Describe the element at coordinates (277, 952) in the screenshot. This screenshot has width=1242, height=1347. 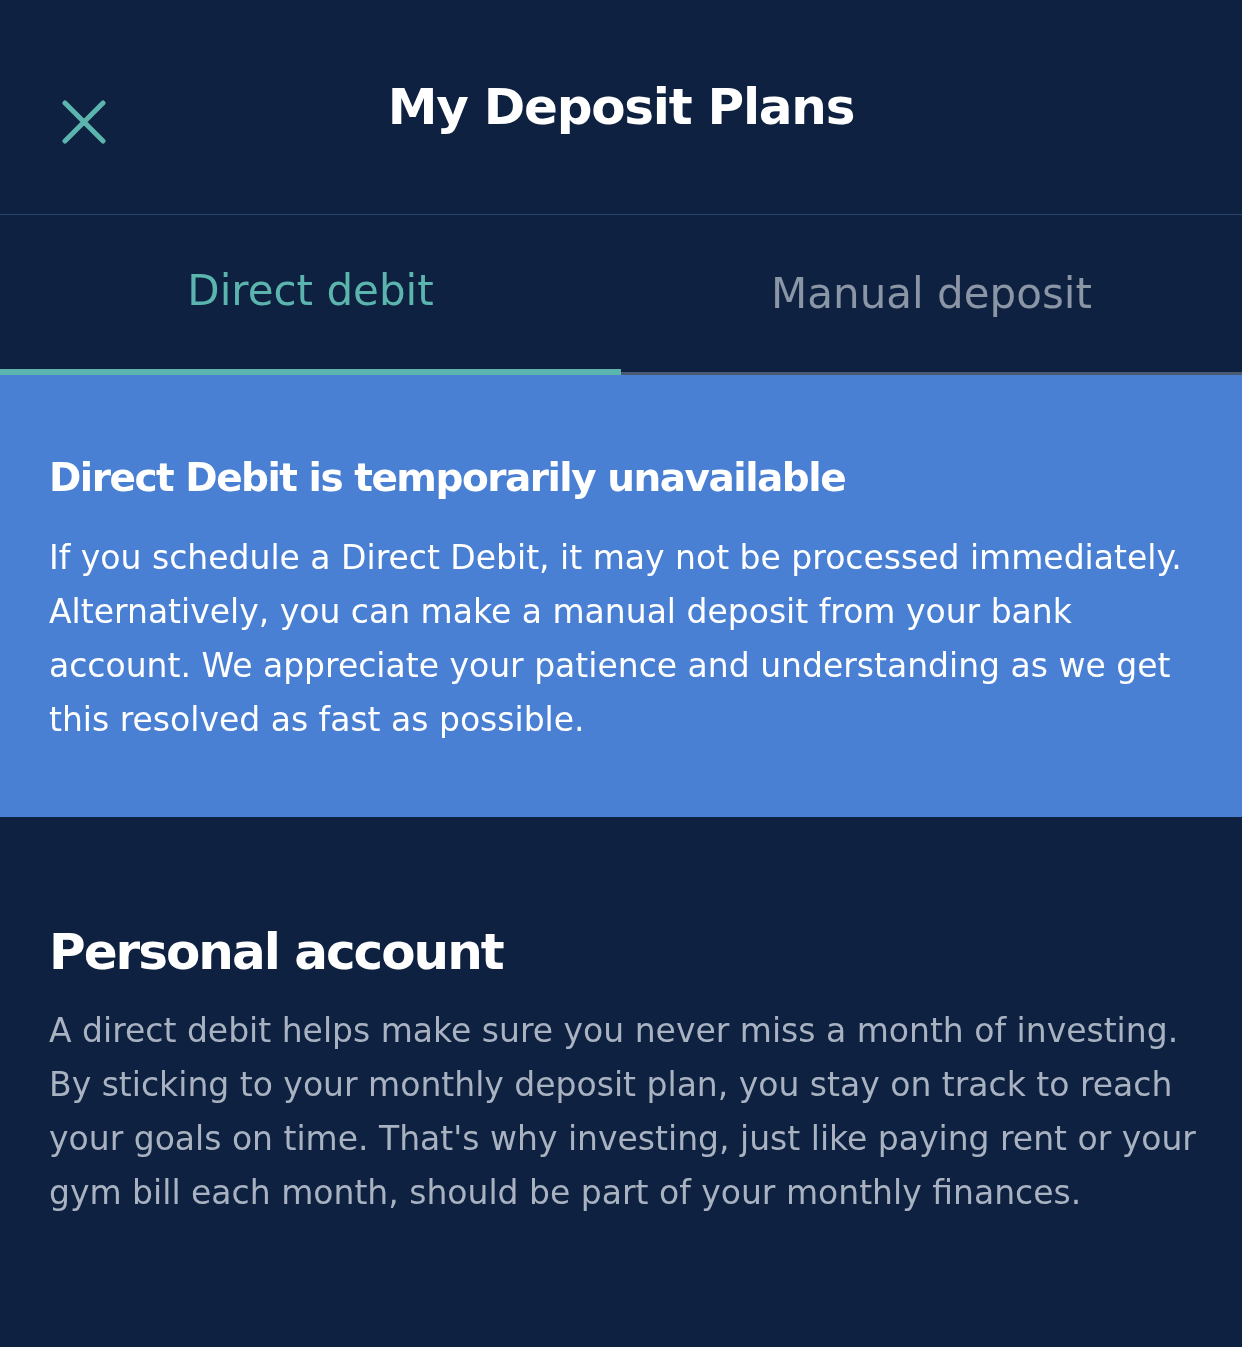
I see `section-title: Personal account` at that location.